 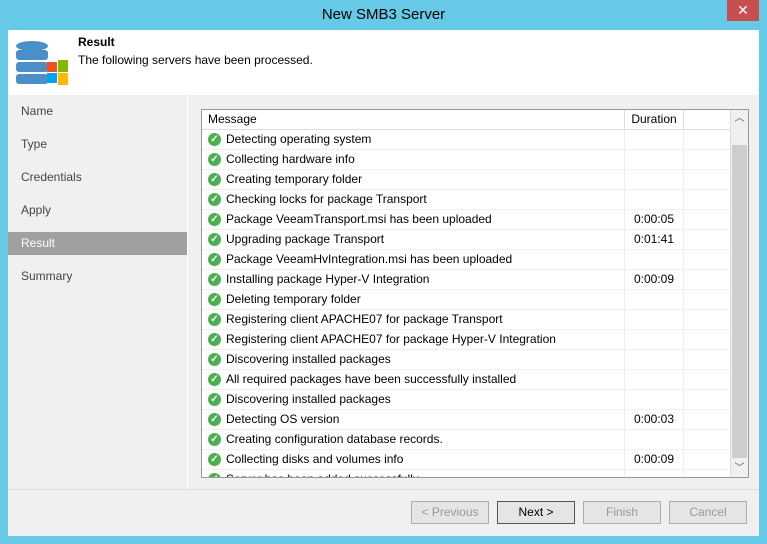 What do you see at coordinates (315, 459) in the screenshot?
I see `message-text: Collecting disks and volumes info` at bounding box center [315, 459].